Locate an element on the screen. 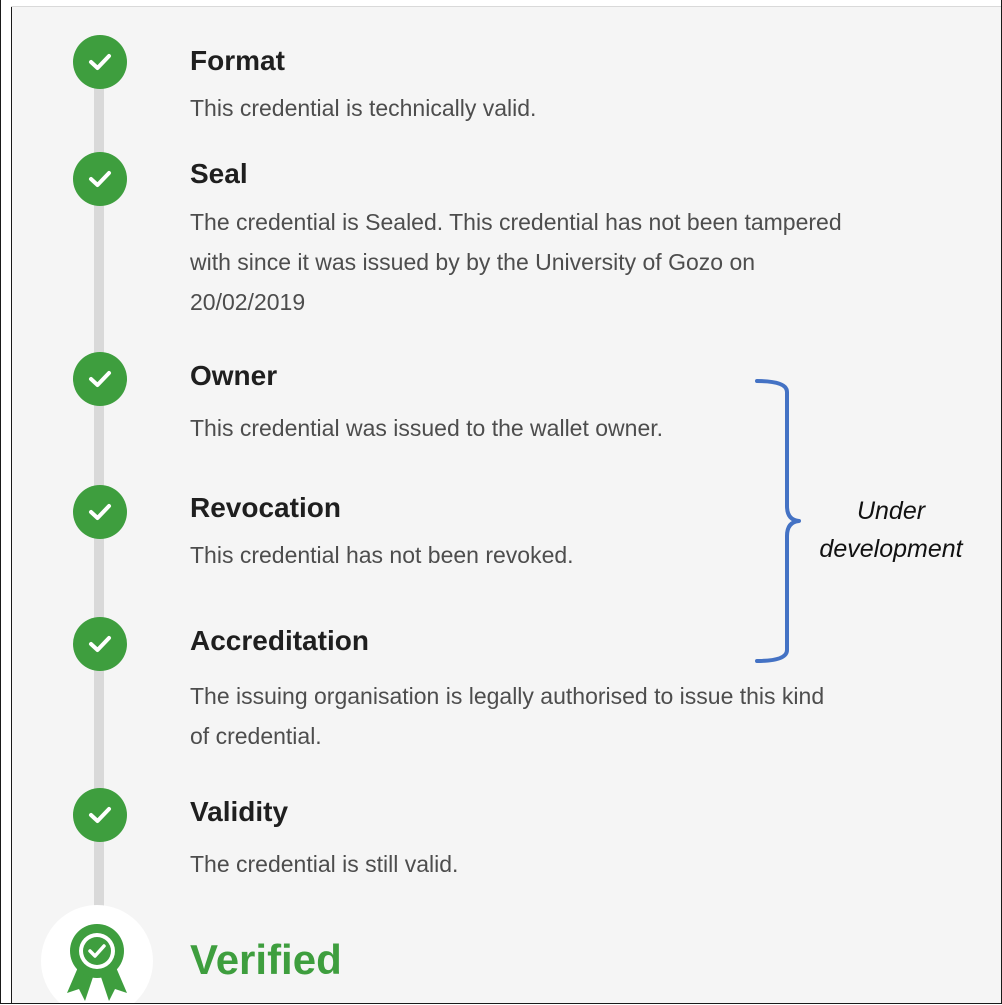 This screenshot has height=1005, width=1002. step-title: Revocation is located at coordinates (265, 507).